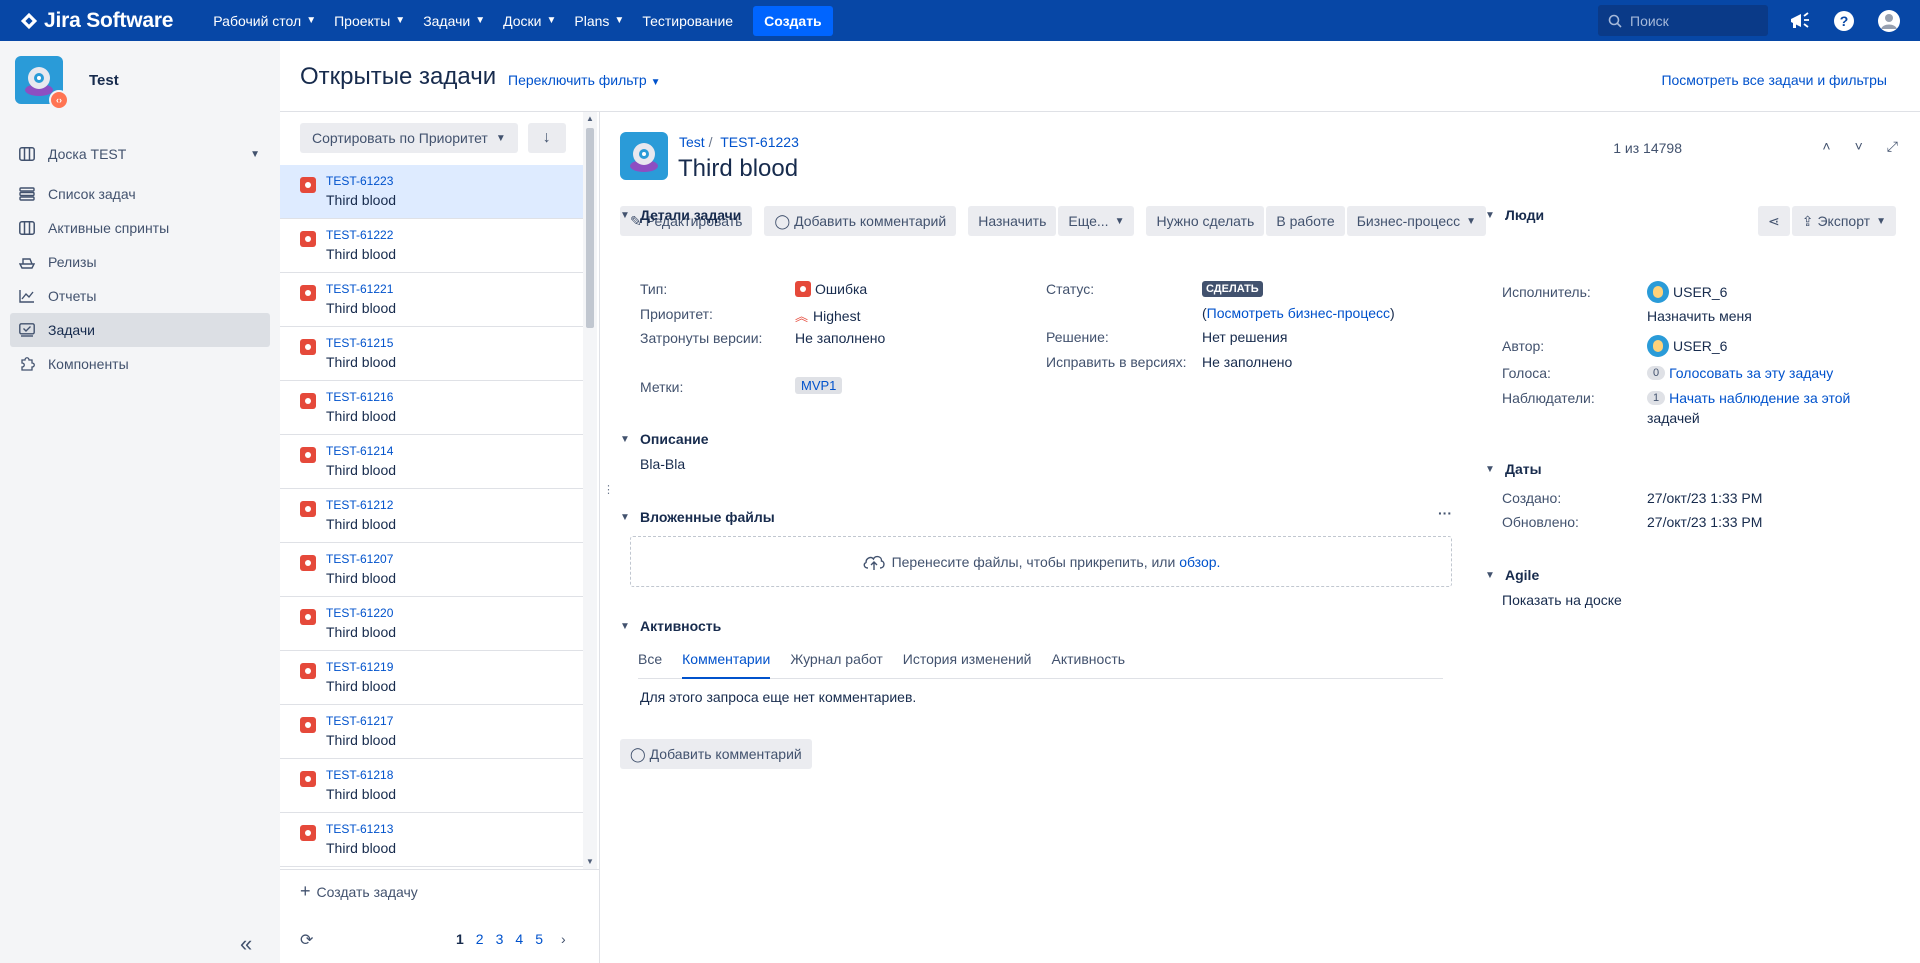 Image resolution: width=1920 pixels, height=963 pixels. Describe the element at coordinates (140, 330) in the screenshot. I see `sidebar-item-issues: Задачи` at that location.